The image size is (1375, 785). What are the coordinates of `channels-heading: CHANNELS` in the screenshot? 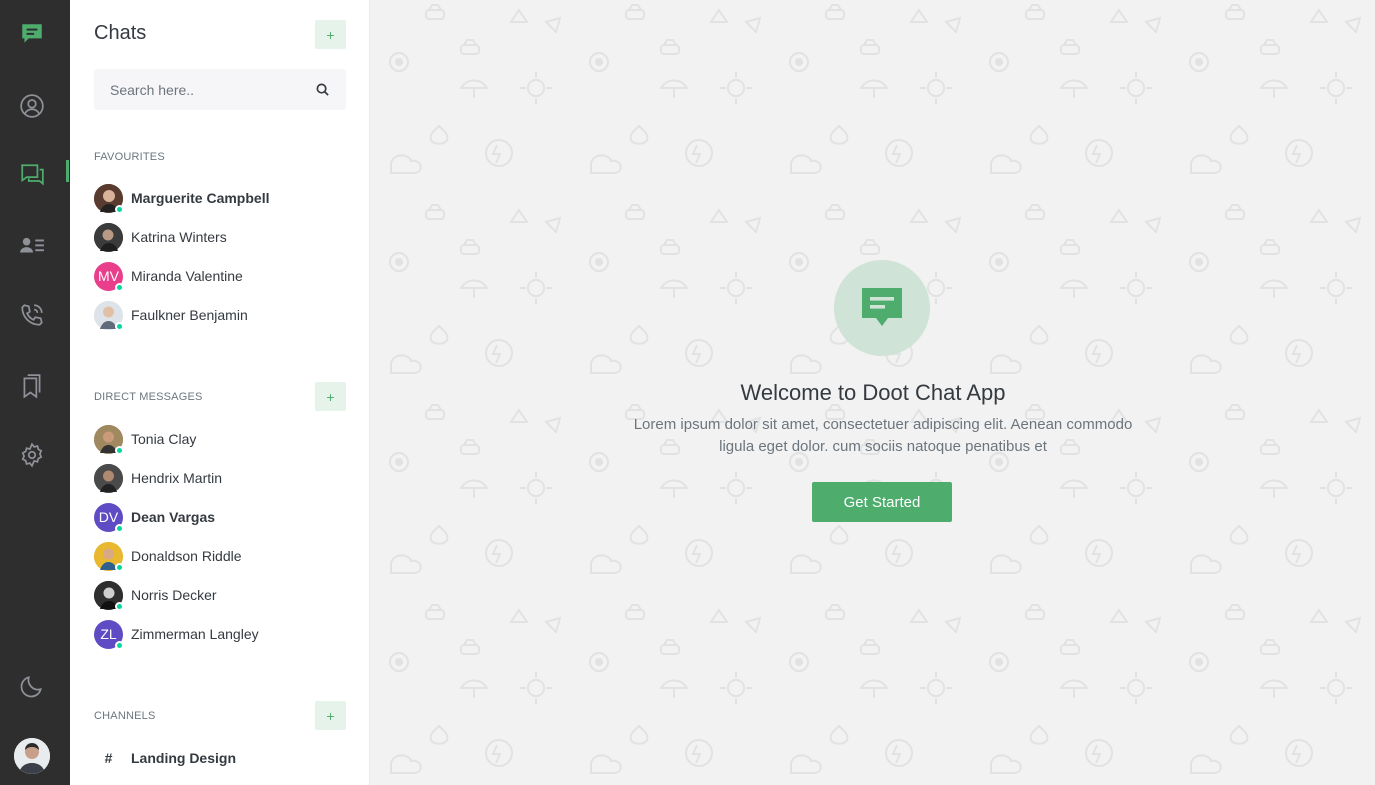 It's located at (125, 716).